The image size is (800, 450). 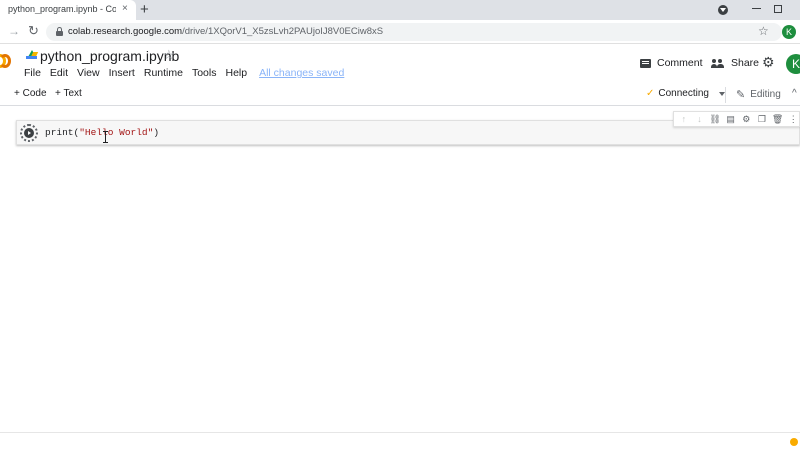 I want to click on cell-toolbar: ↑ ↓ ⛓ ▤ ⚙ ❐ 🗑 ⋮, so click(x=736, y=119).